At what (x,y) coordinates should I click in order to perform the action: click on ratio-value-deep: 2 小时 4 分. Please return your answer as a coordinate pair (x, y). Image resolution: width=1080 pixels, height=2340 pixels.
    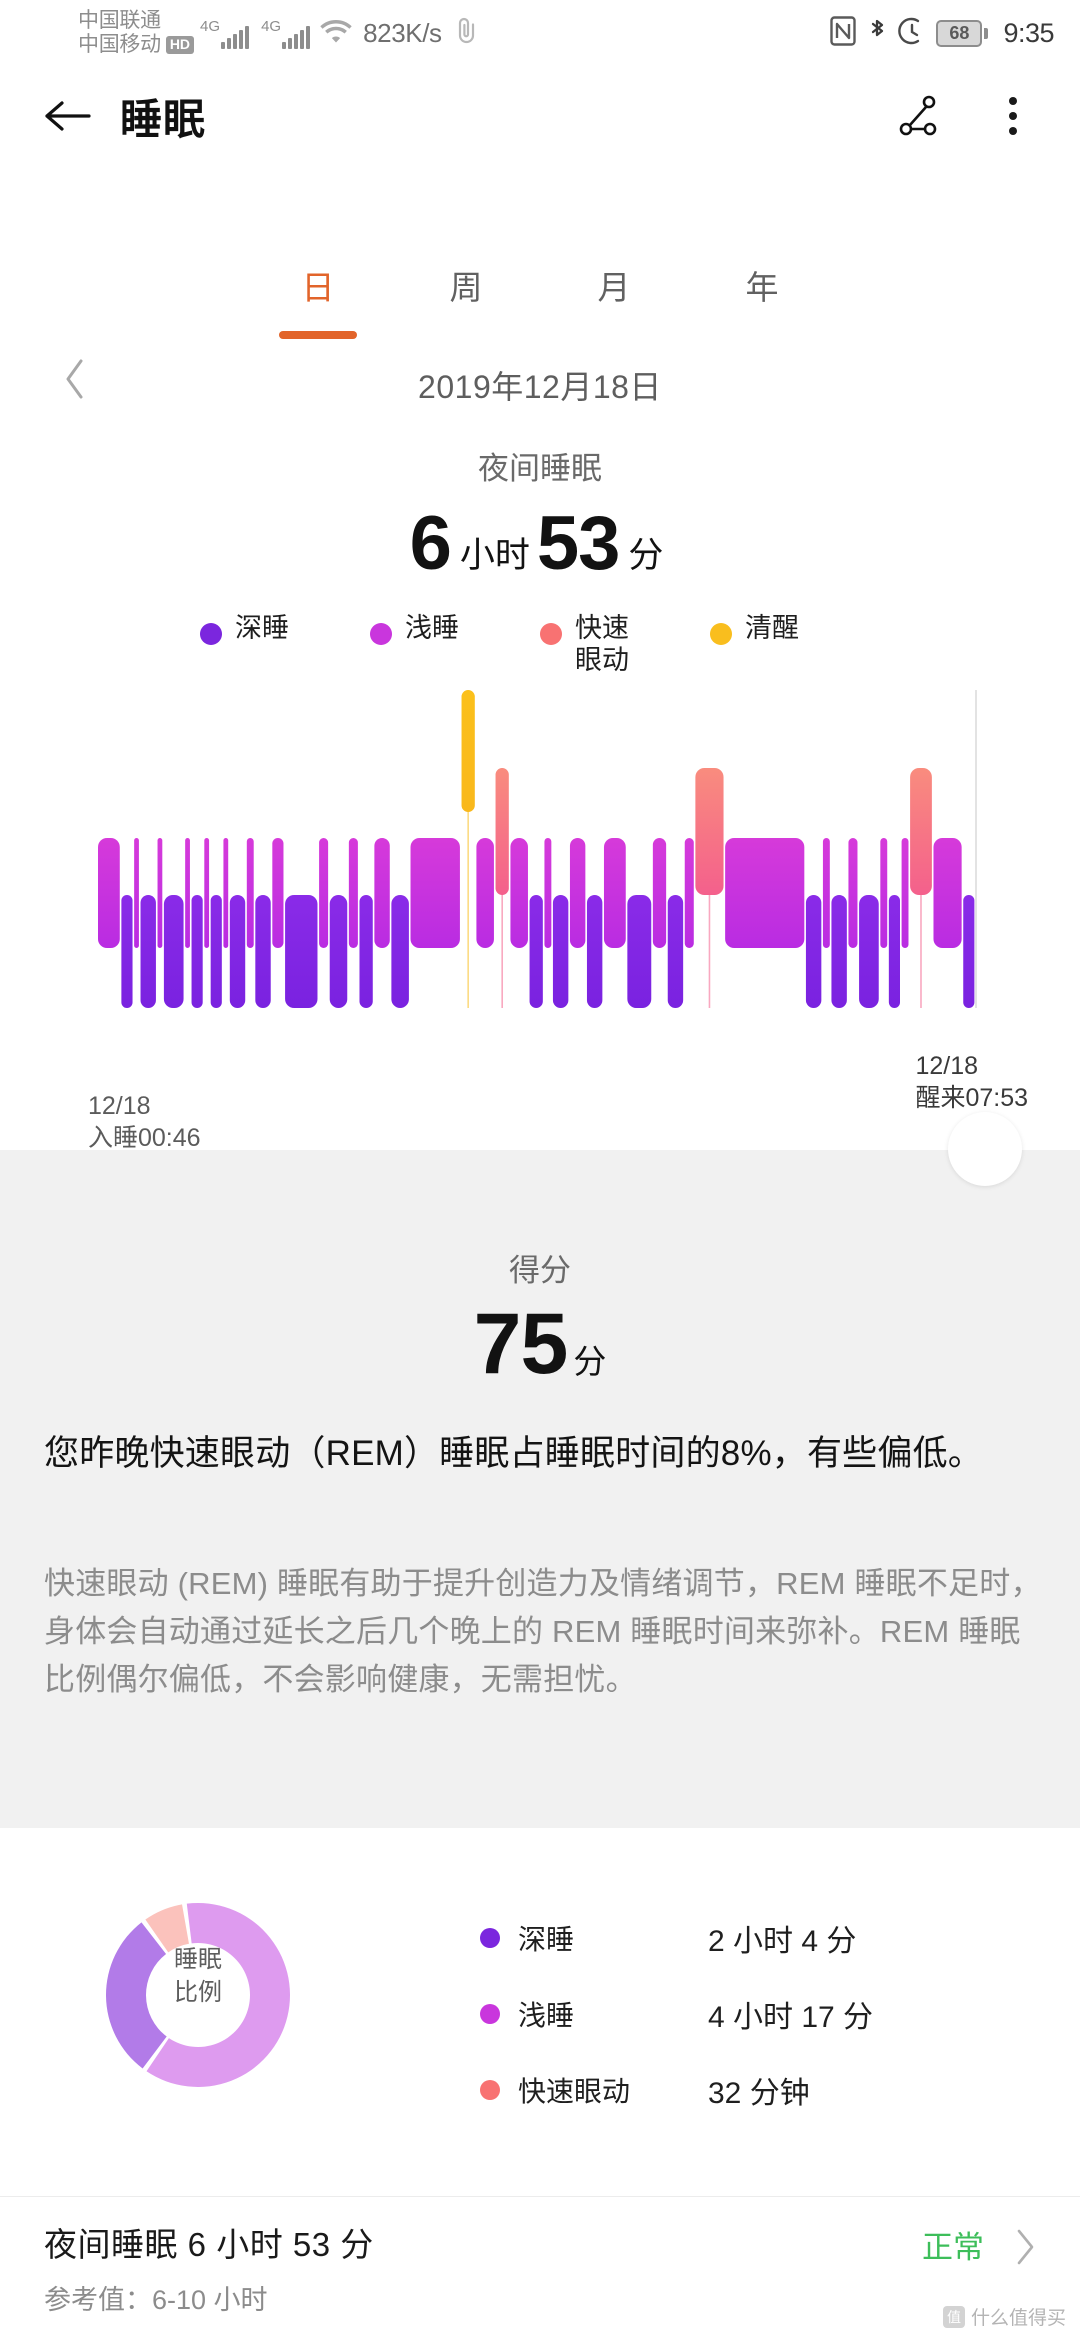
    Looking at the image, I should click on (782, 1941).